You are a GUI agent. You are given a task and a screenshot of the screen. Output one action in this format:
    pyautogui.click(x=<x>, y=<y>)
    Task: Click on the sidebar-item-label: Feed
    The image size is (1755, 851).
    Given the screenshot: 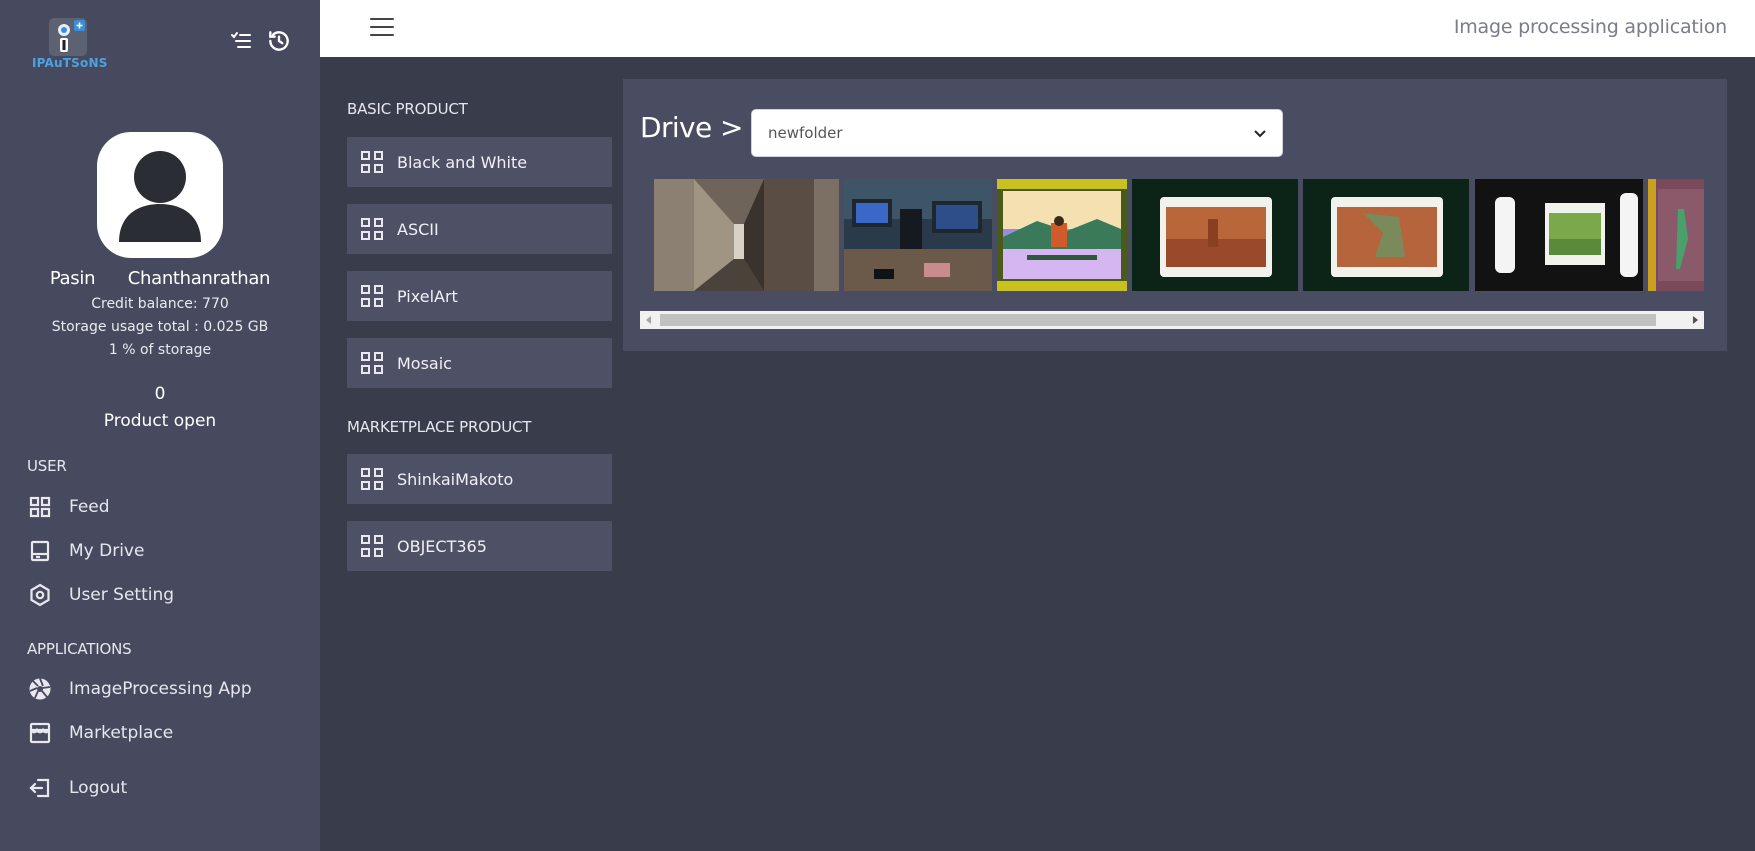 What is the action you would take?
    pyautogui.click(x=89, y=507)
    